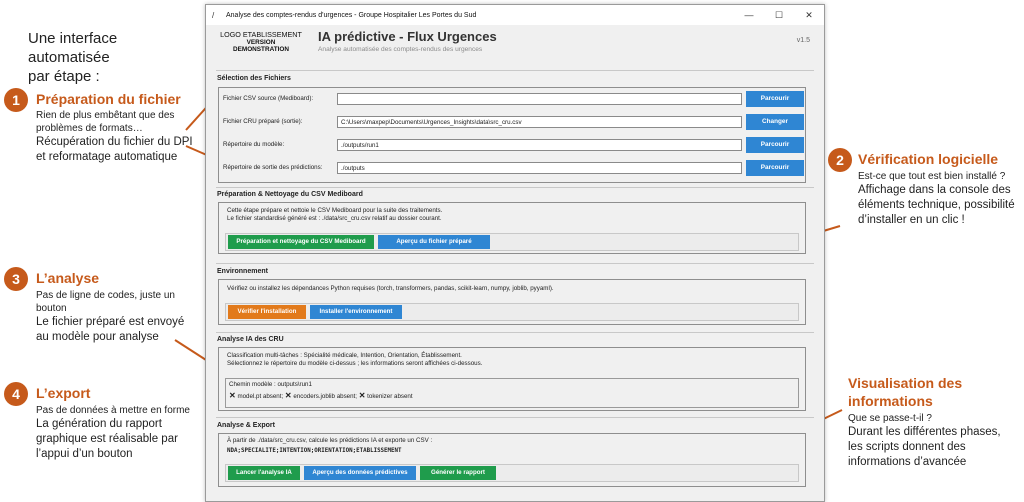 This screenshot has width=1024, height=502. Describe the element at coordinates (539, 99) in the screenshot. I see `csv-source-input` at that location.